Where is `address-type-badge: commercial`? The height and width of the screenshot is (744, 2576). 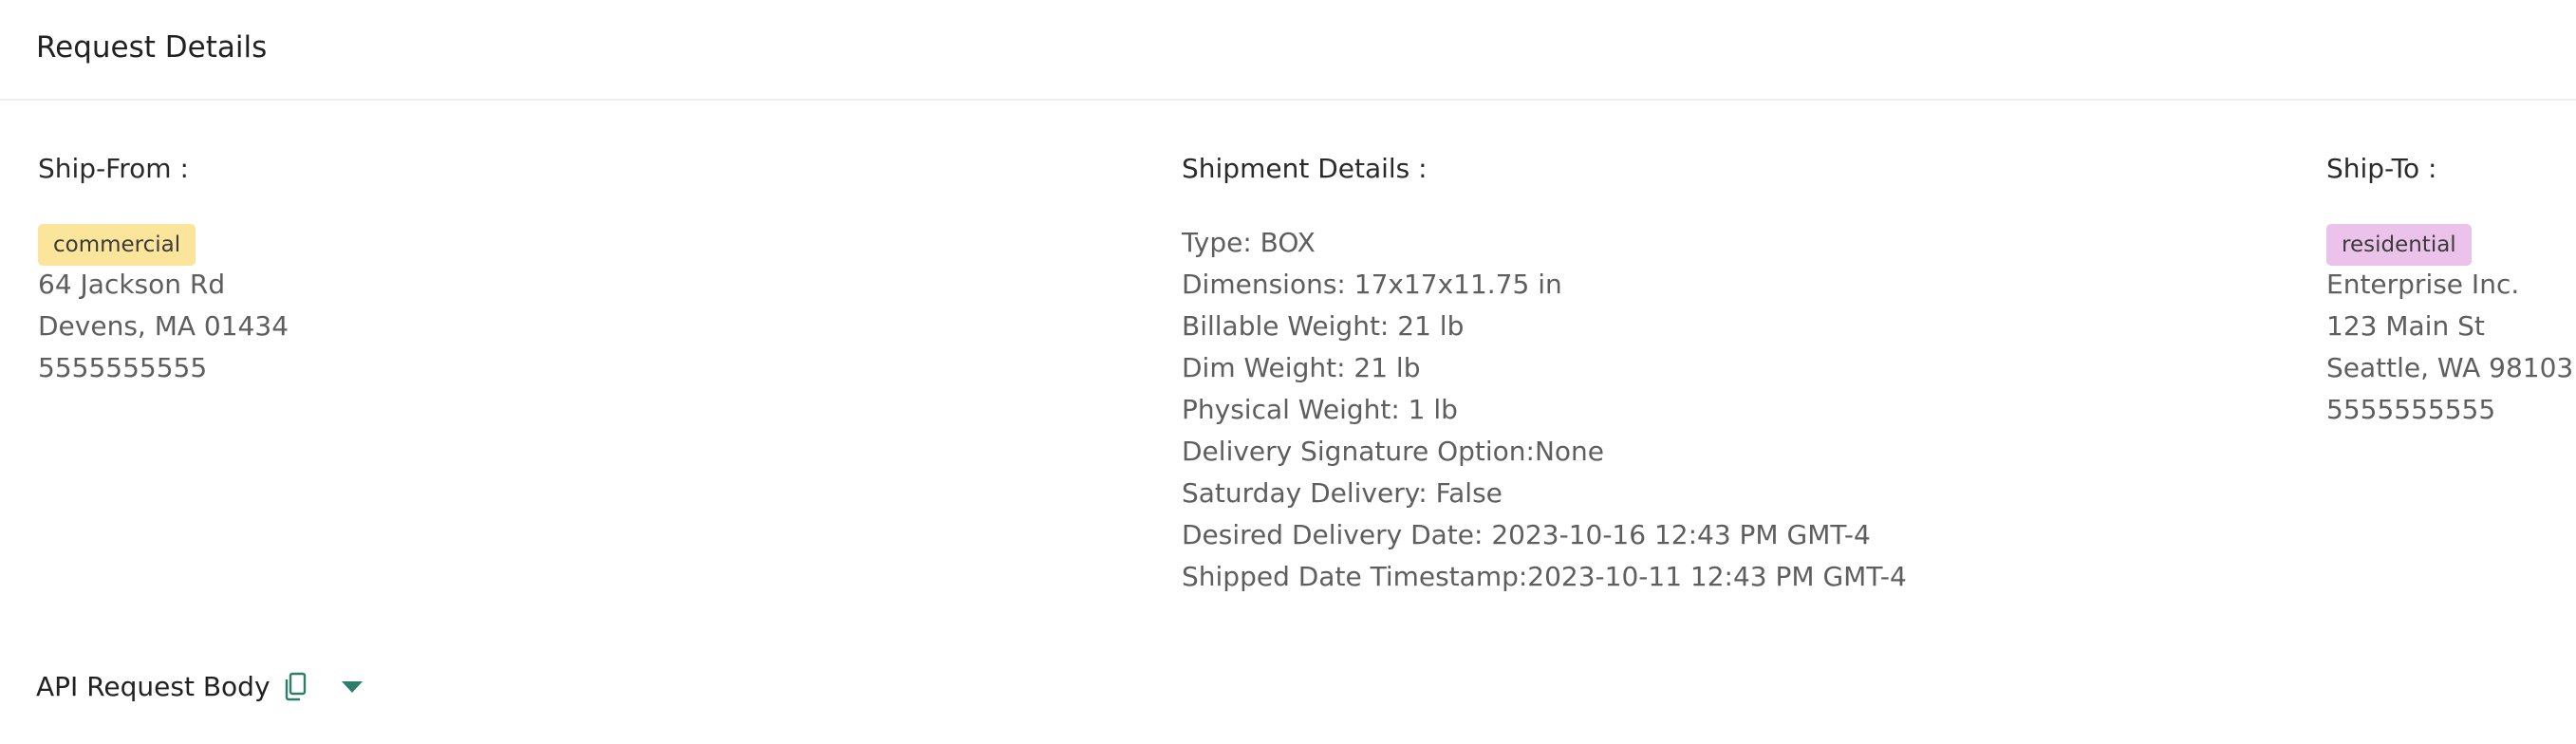 address-type-badge: commercial is located at coordinates (117, 245).